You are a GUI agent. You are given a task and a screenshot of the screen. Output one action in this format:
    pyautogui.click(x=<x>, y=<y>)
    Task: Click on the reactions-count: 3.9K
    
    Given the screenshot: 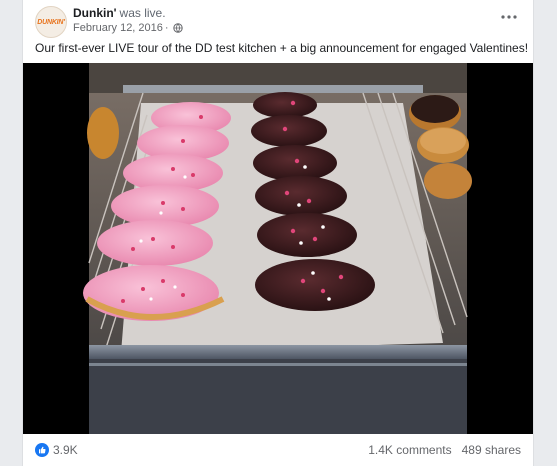 What is the action you would take?
    pyautogui.click(x=65, y=450)
    